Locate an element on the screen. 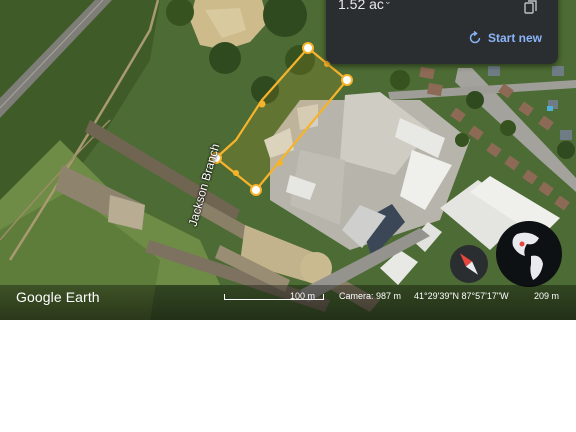 The image size is (576, 432). refresh-icon is located at coordinates (475, 37).